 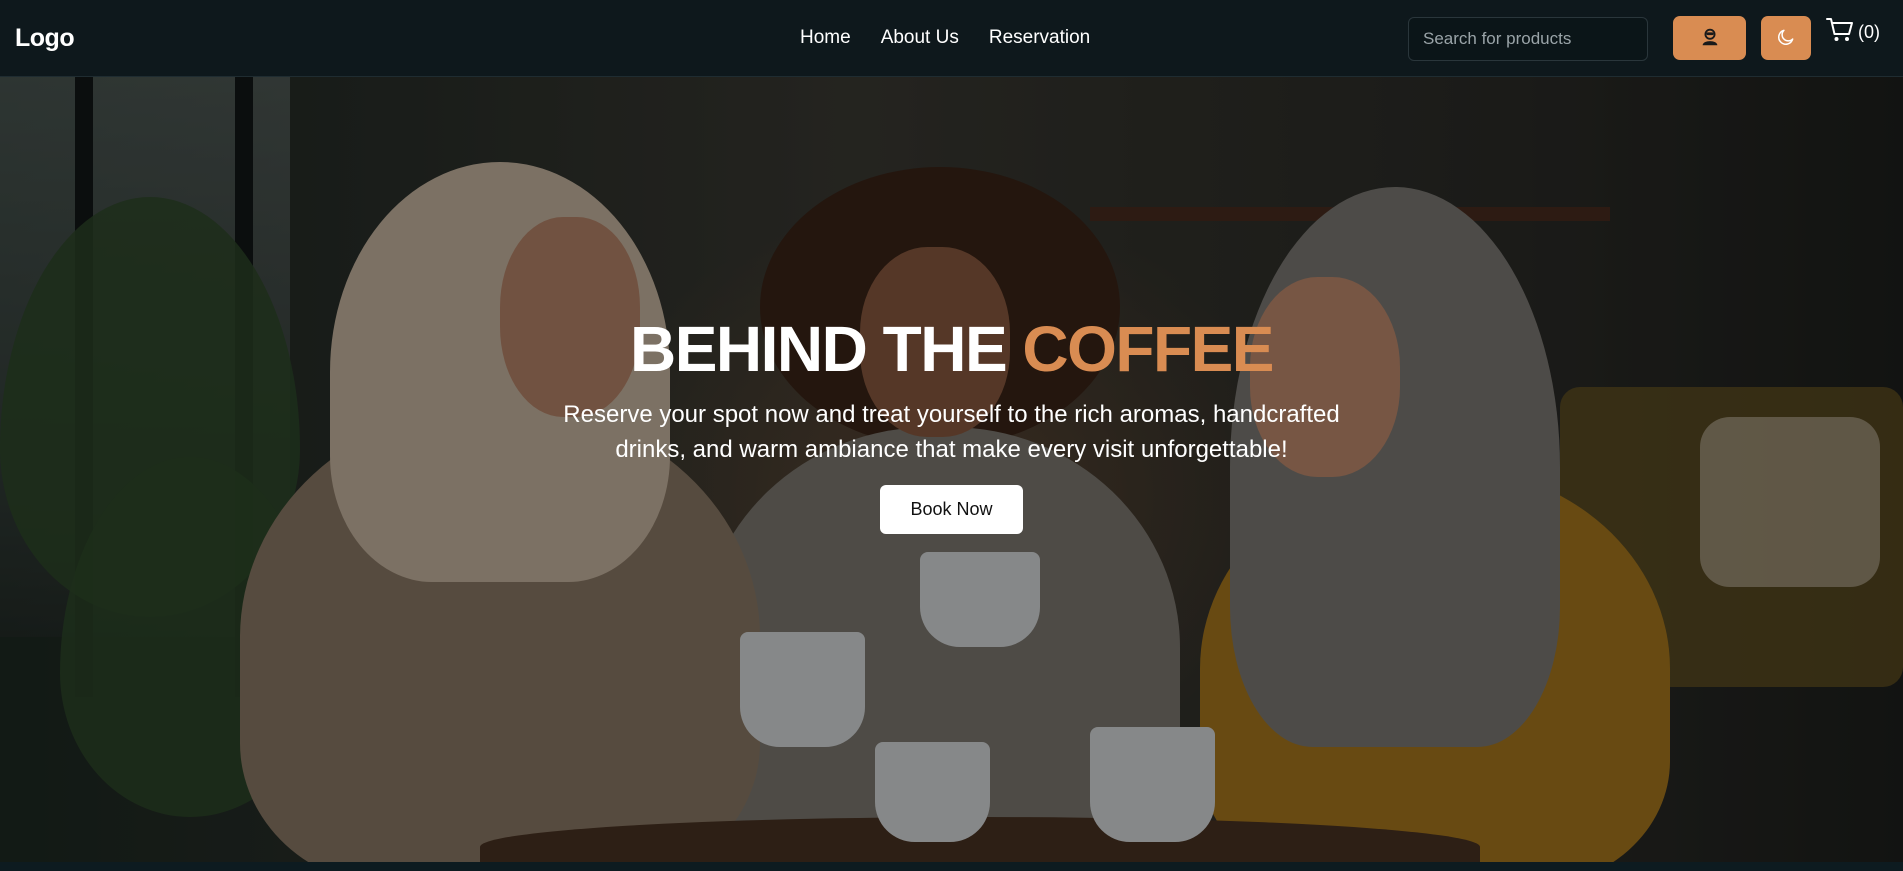 What do you see at coordinates (1528, 39) in the screenshot?
I see `search-input` at bounding box center [1528, 39].